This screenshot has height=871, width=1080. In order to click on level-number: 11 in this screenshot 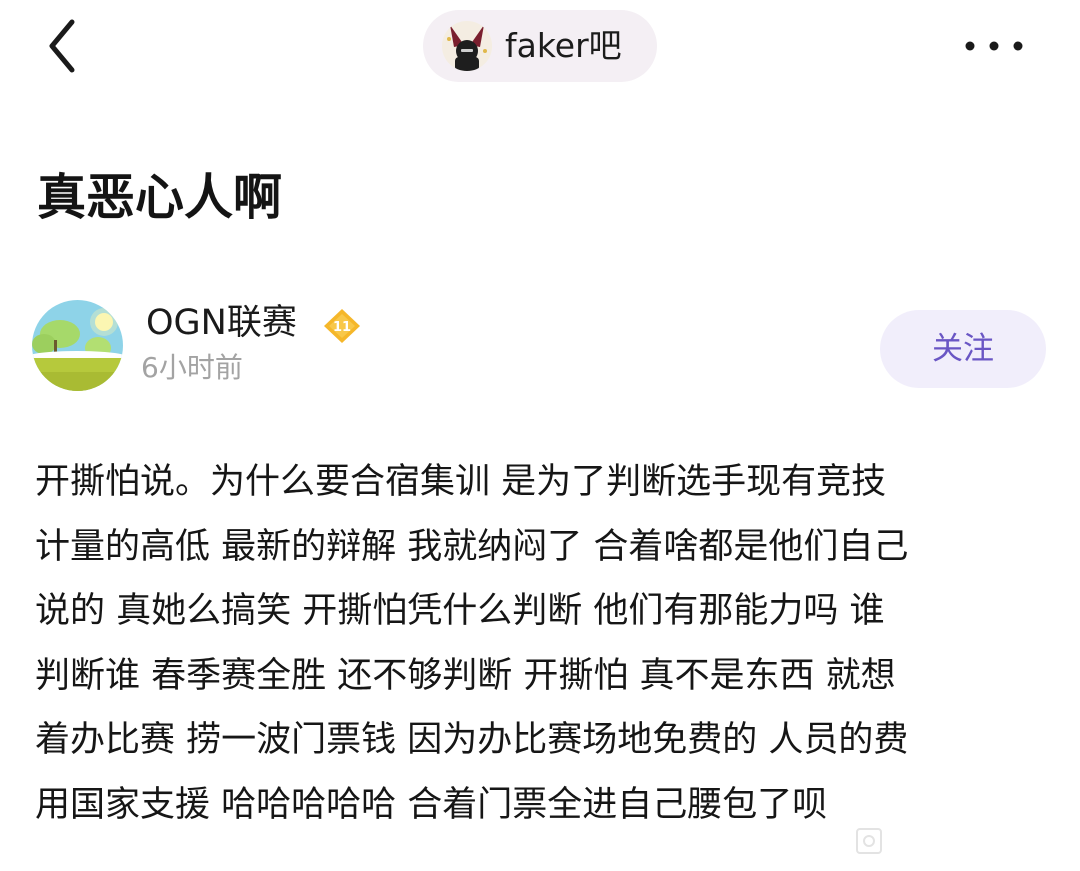, I will do `click(342, 327)`.